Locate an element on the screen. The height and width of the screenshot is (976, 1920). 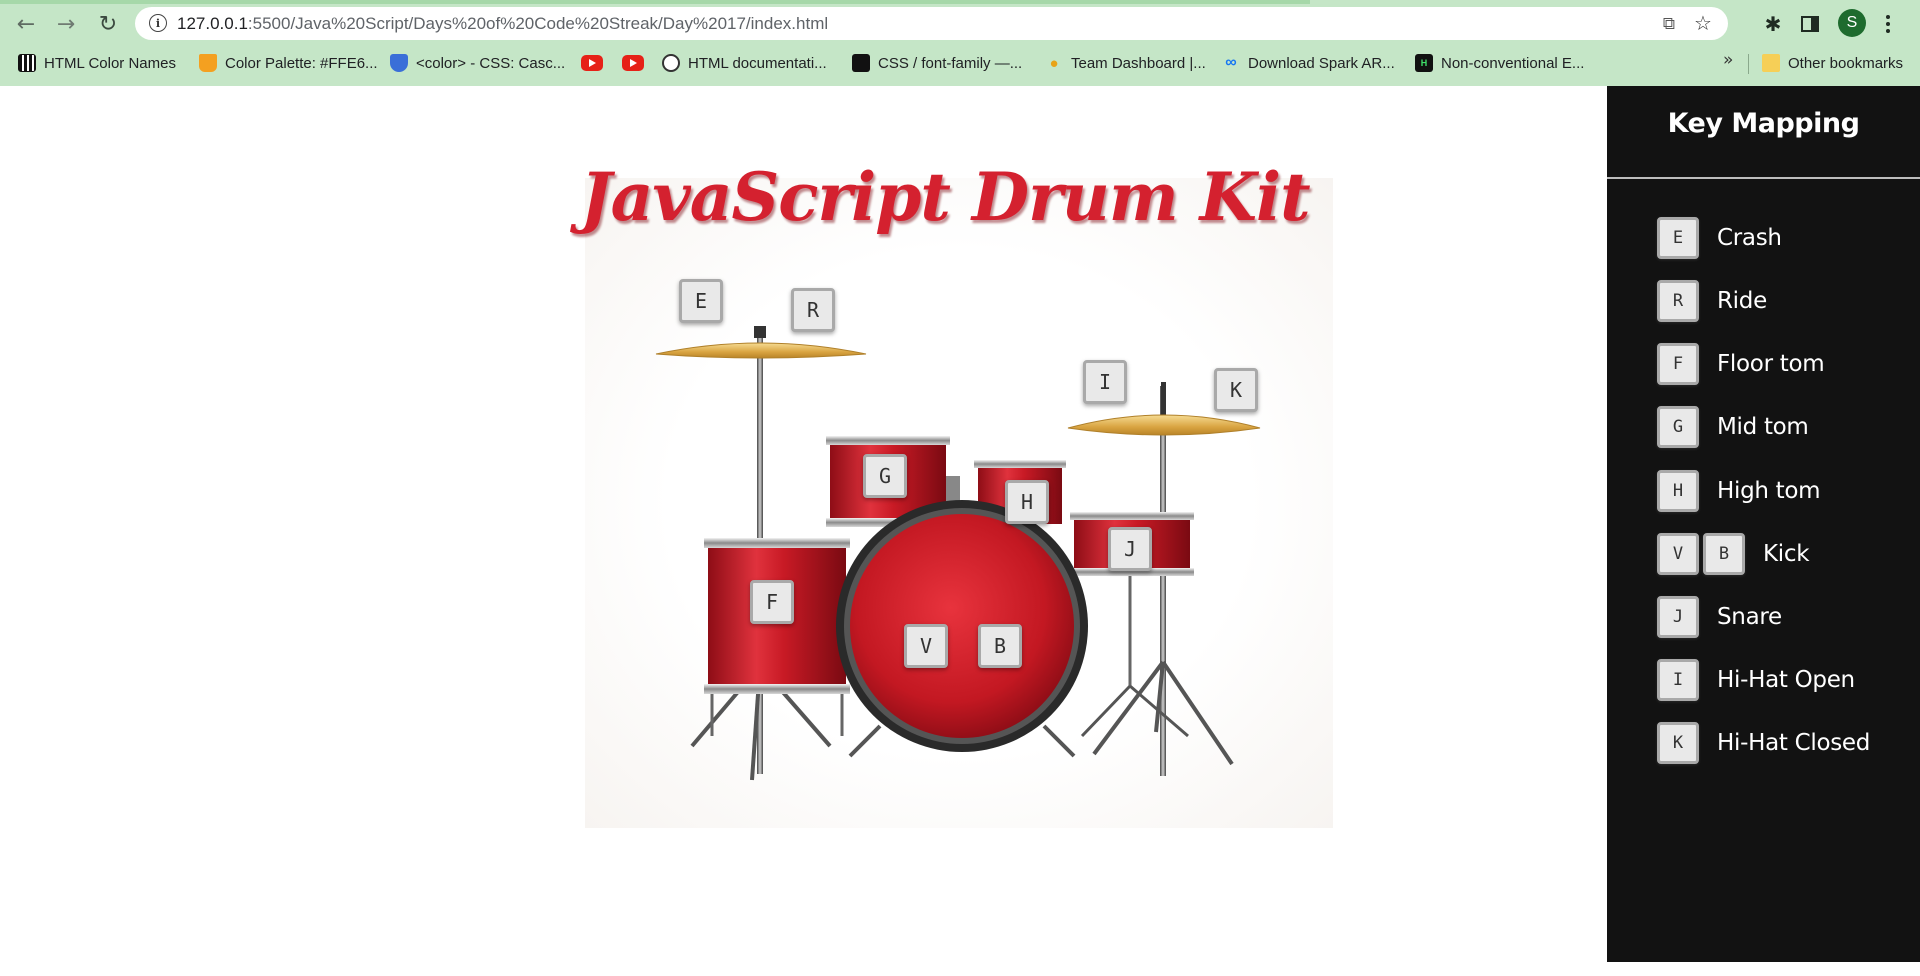
folder-icon is located at coordinates (1771, 63).